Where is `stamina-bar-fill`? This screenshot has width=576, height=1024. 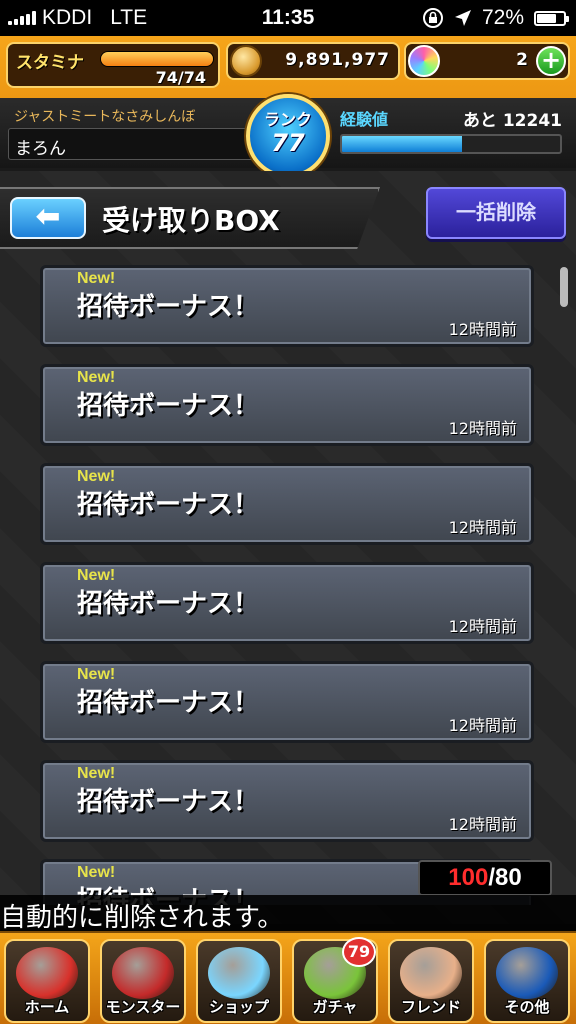
stamina-bar-fill is located at coordinates (157, 59).